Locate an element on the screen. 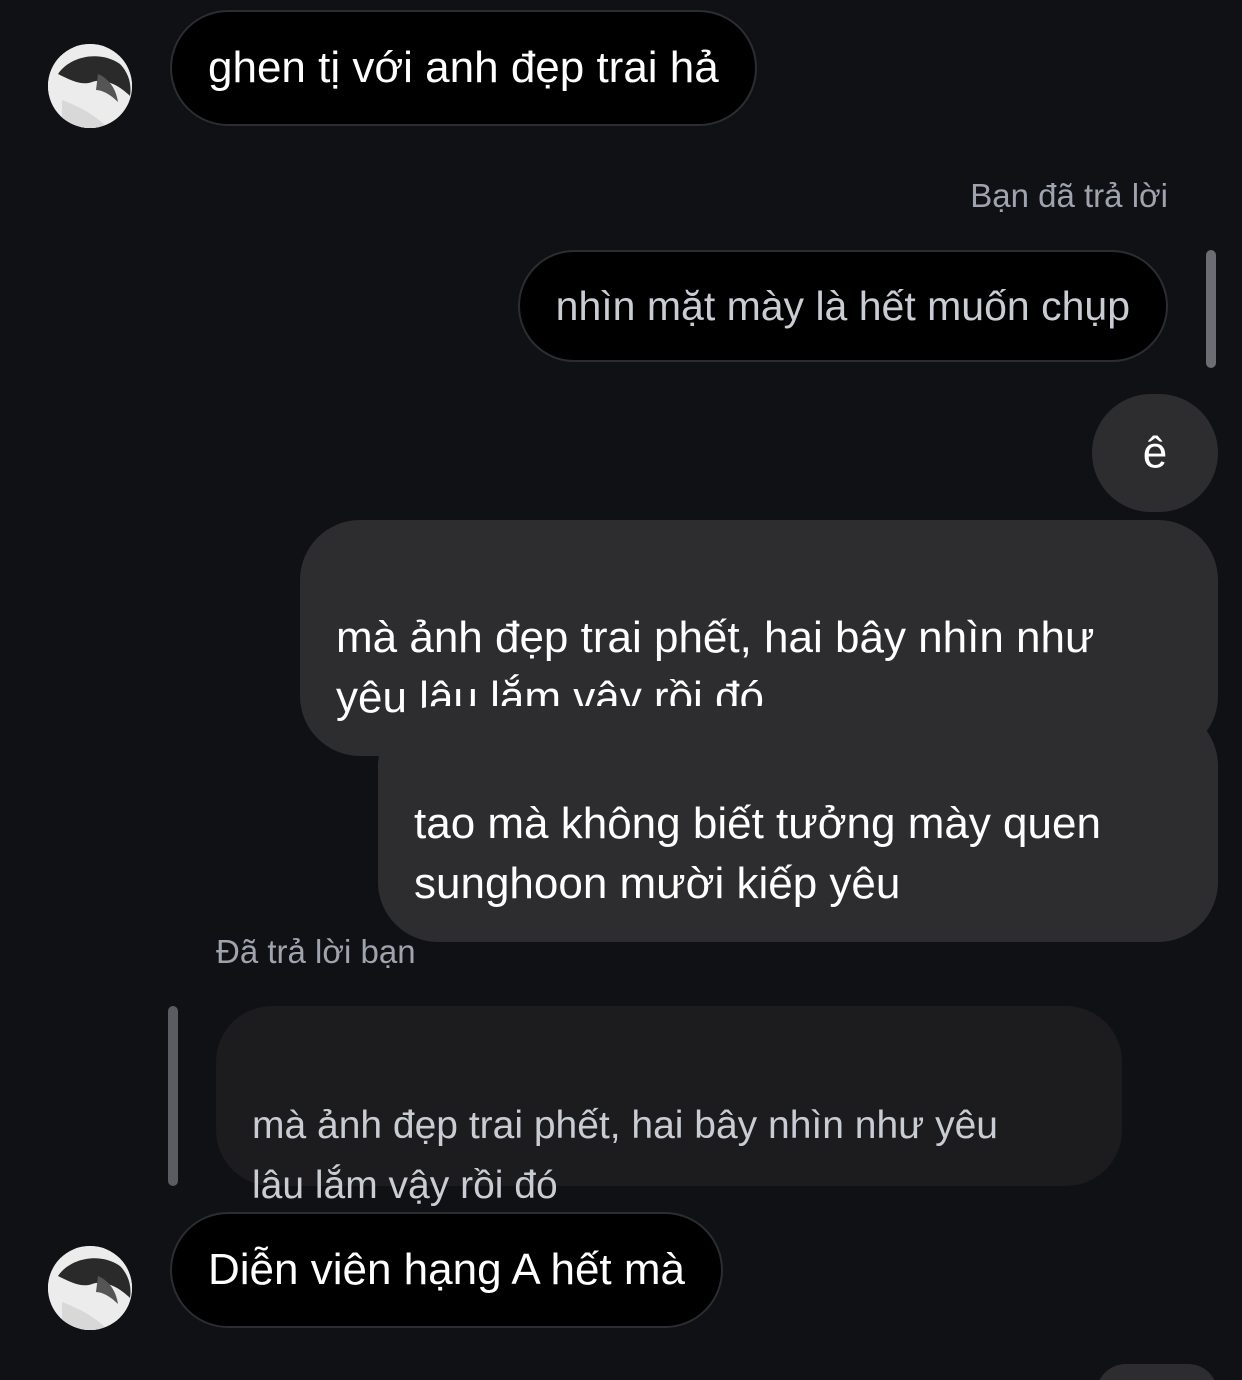 The width and height of the screenshot is (1242, 1380). replied-message-bubble: nhìn mặt mày là hết muốn chụp is located at coordinates (842, 306).